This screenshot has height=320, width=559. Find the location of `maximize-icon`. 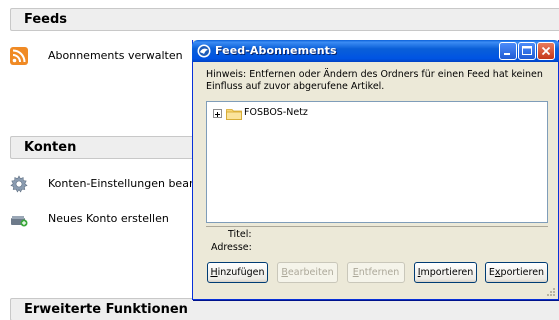

maximize-icon is located at coordinates (527, 50).